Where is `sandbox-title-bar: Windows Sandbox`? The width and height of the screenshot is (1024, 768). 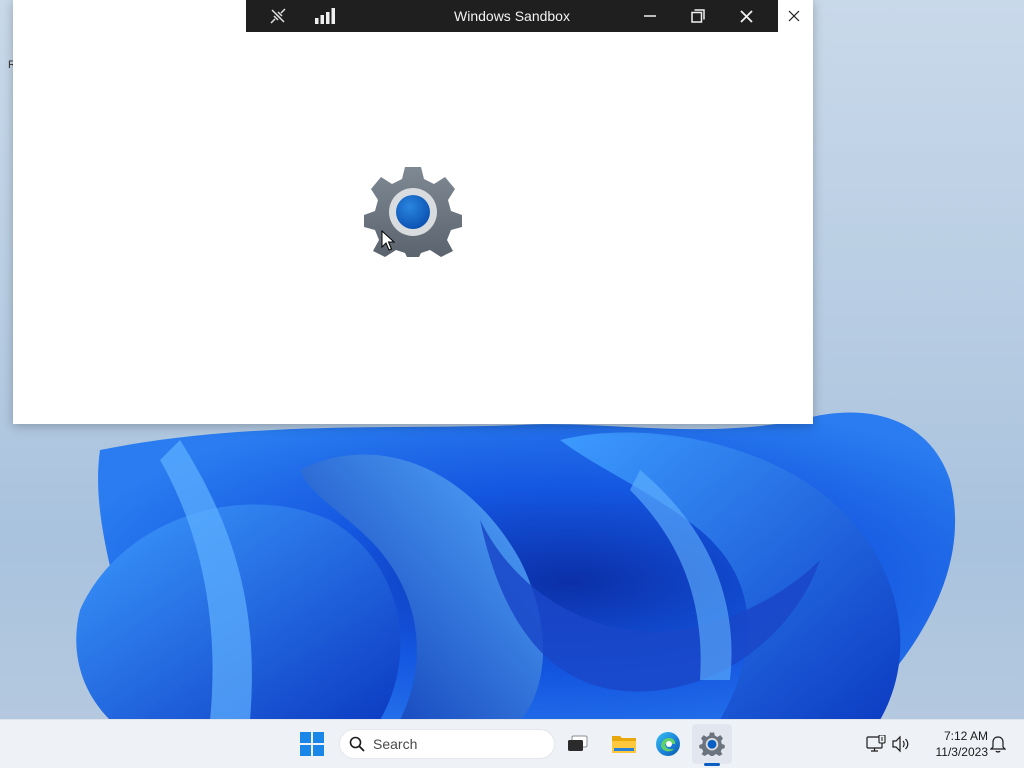 sandbox-title-bar: Windows Sandbox is located at coordinates (512, 16).